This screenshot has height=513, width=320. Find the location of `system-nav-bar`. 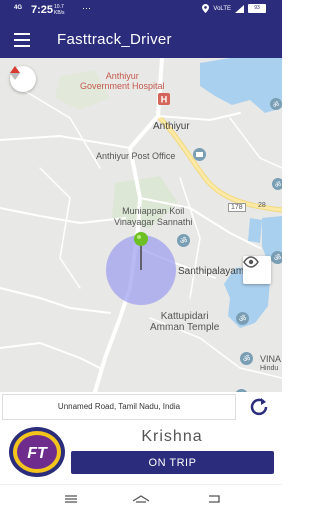

system-nav-bar is located at coordinates (141, 498).